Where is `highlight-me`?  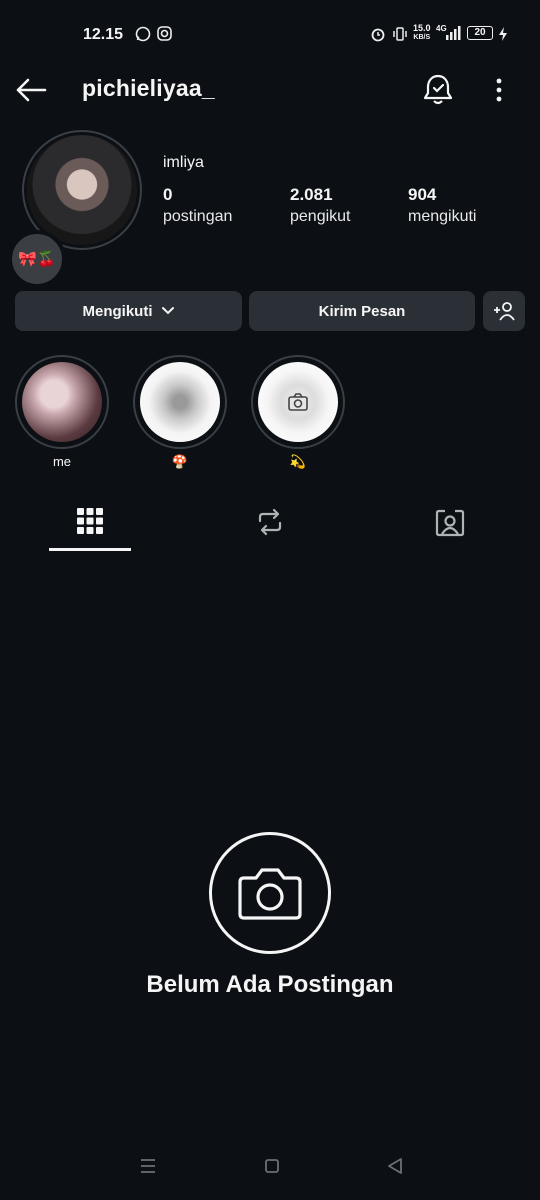
highlight-me is located at coordinates (62, 402).